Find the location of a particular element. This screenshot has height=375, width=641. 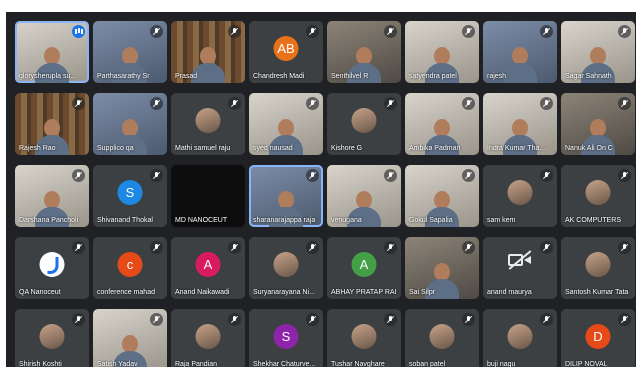

participant-name: satyendra patel is located at coordinates (433, 76).